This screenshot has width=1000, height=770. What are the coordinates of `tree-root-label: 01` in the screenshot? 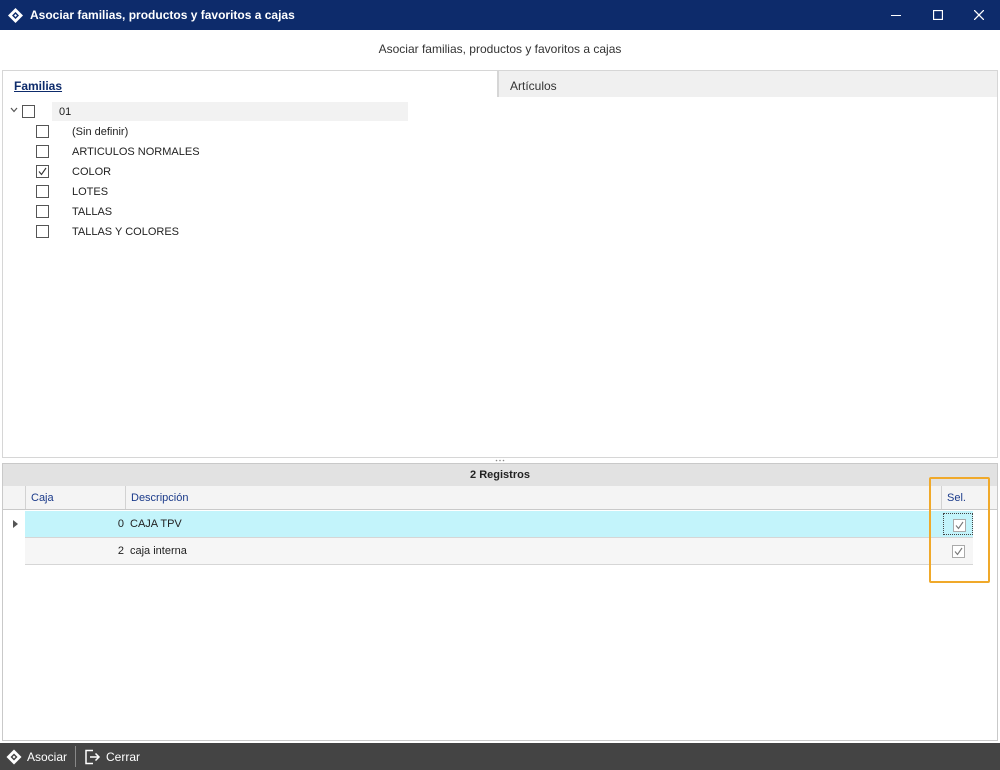 It's located at (65, 112).